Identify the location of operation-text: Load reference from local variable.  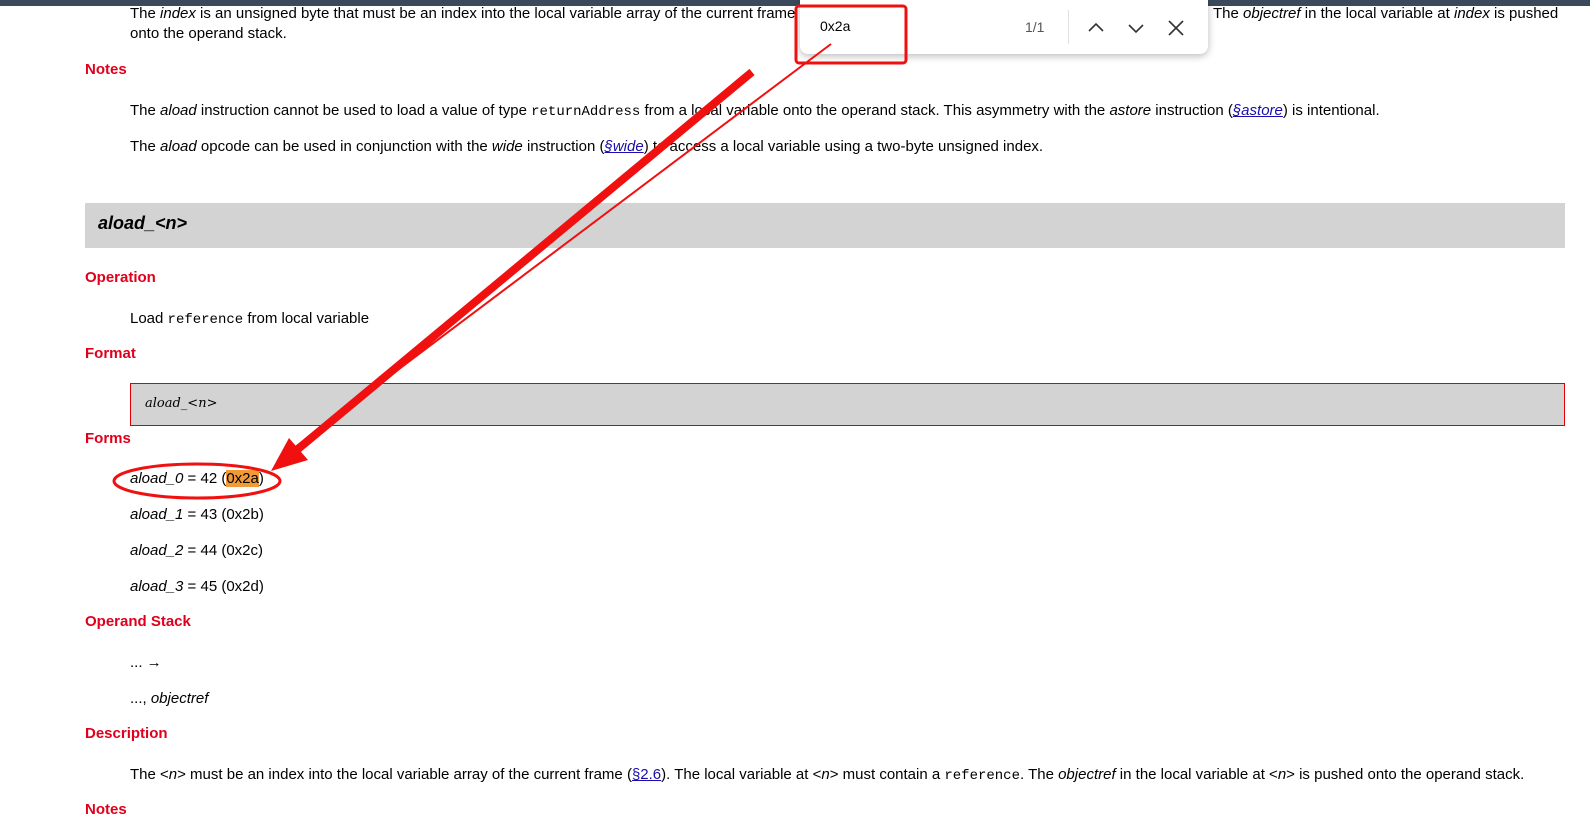
(250, 319).